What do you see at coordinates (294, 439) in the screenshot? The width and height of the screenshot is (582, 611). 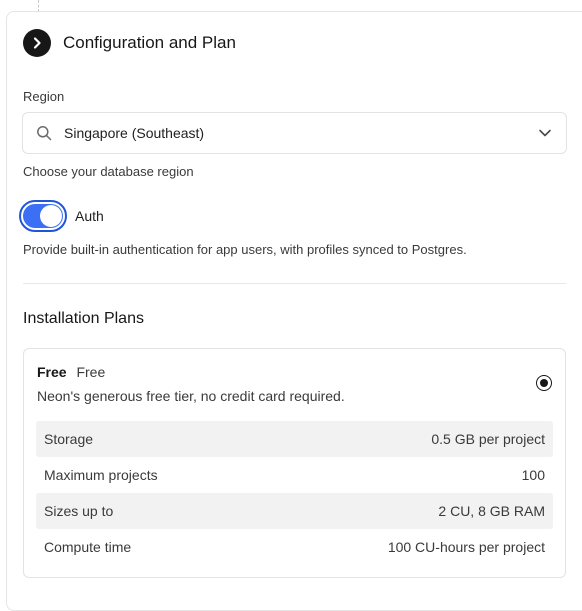 I see `feature-row: Storage 0.5 GB per project` at bounding box center [294, 439].